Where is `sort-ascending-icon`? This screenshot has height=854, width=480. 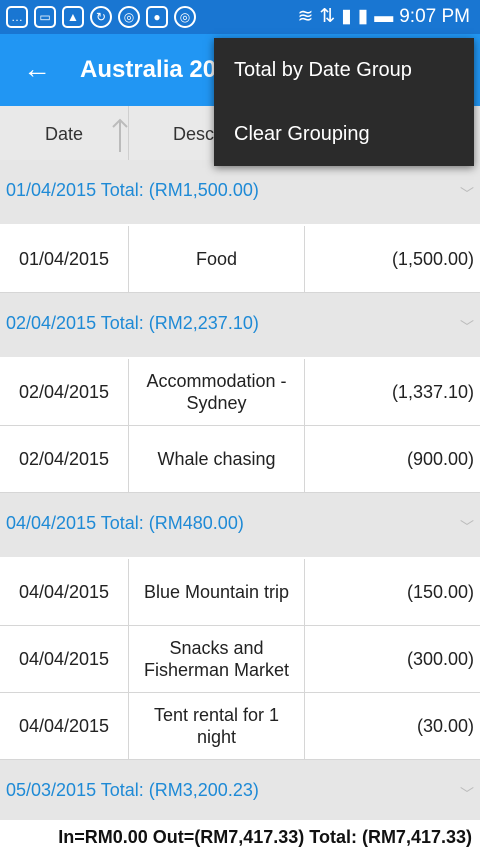
sort-ascending-icon is located at coordinates (120, 135).